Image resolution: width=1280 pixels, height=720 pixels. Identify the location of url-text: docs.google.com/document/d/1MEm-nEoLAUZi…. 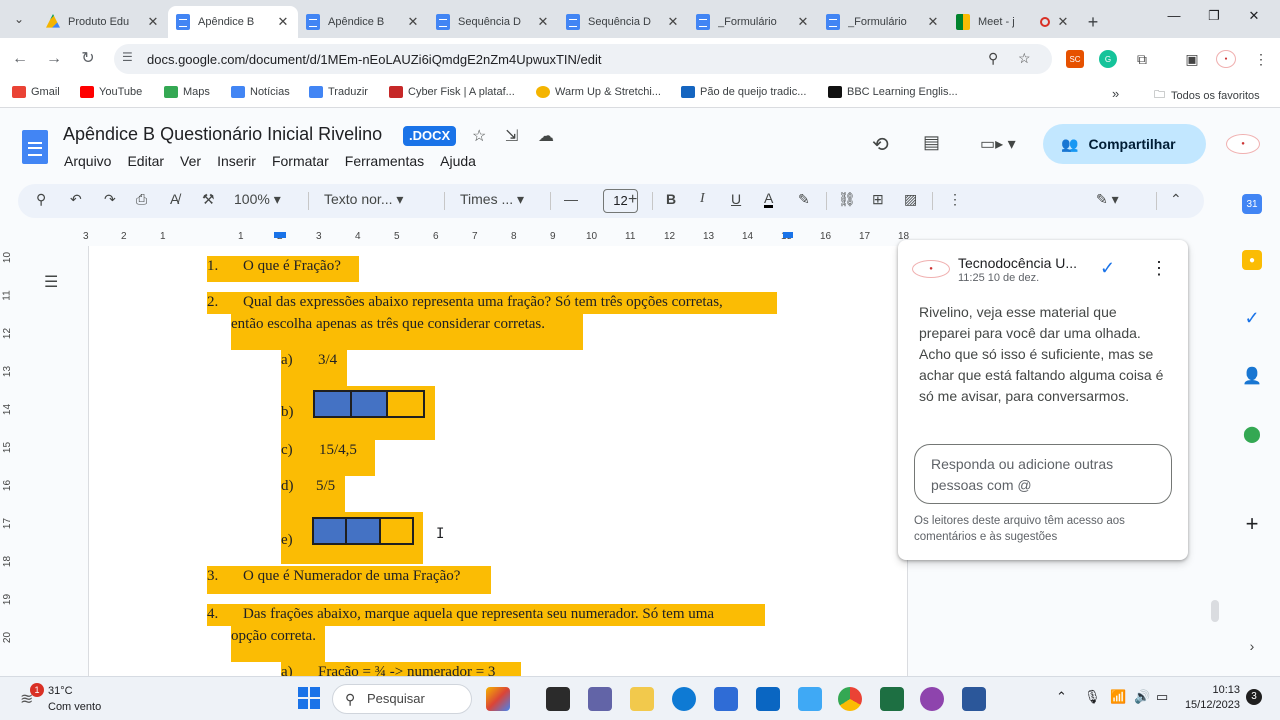
(374, 59).